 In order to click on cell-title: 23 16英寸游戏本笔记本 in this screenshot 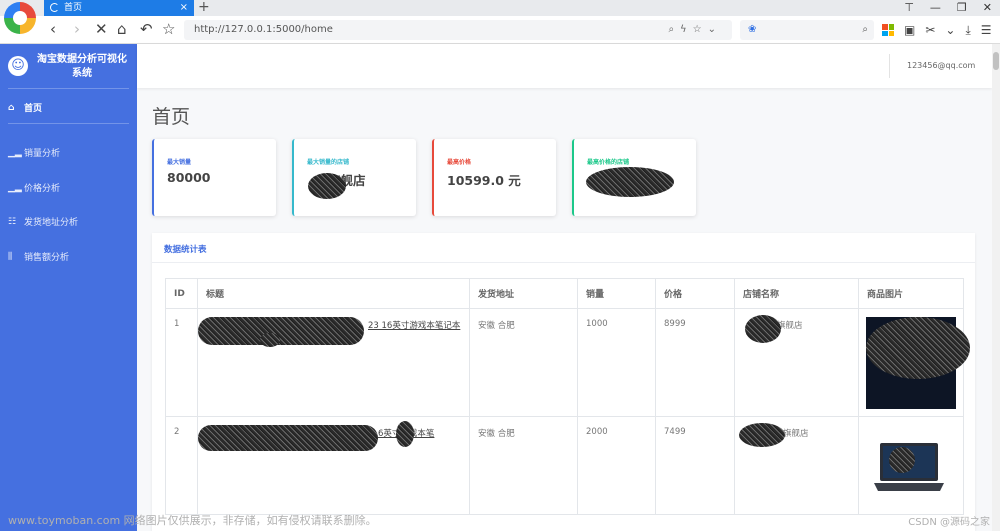, I will do `click(333, 362)`.